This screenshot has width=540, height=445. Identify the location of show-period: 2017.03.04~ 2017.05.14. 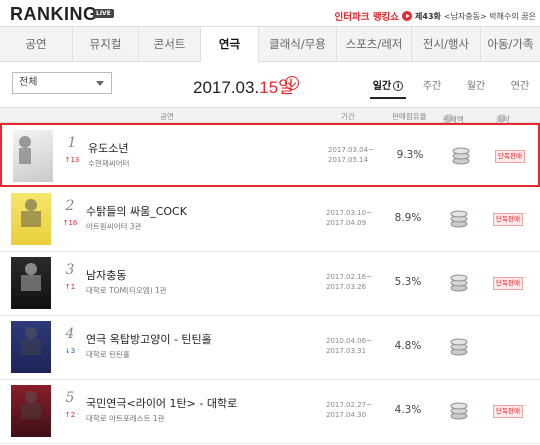
(351, 155).